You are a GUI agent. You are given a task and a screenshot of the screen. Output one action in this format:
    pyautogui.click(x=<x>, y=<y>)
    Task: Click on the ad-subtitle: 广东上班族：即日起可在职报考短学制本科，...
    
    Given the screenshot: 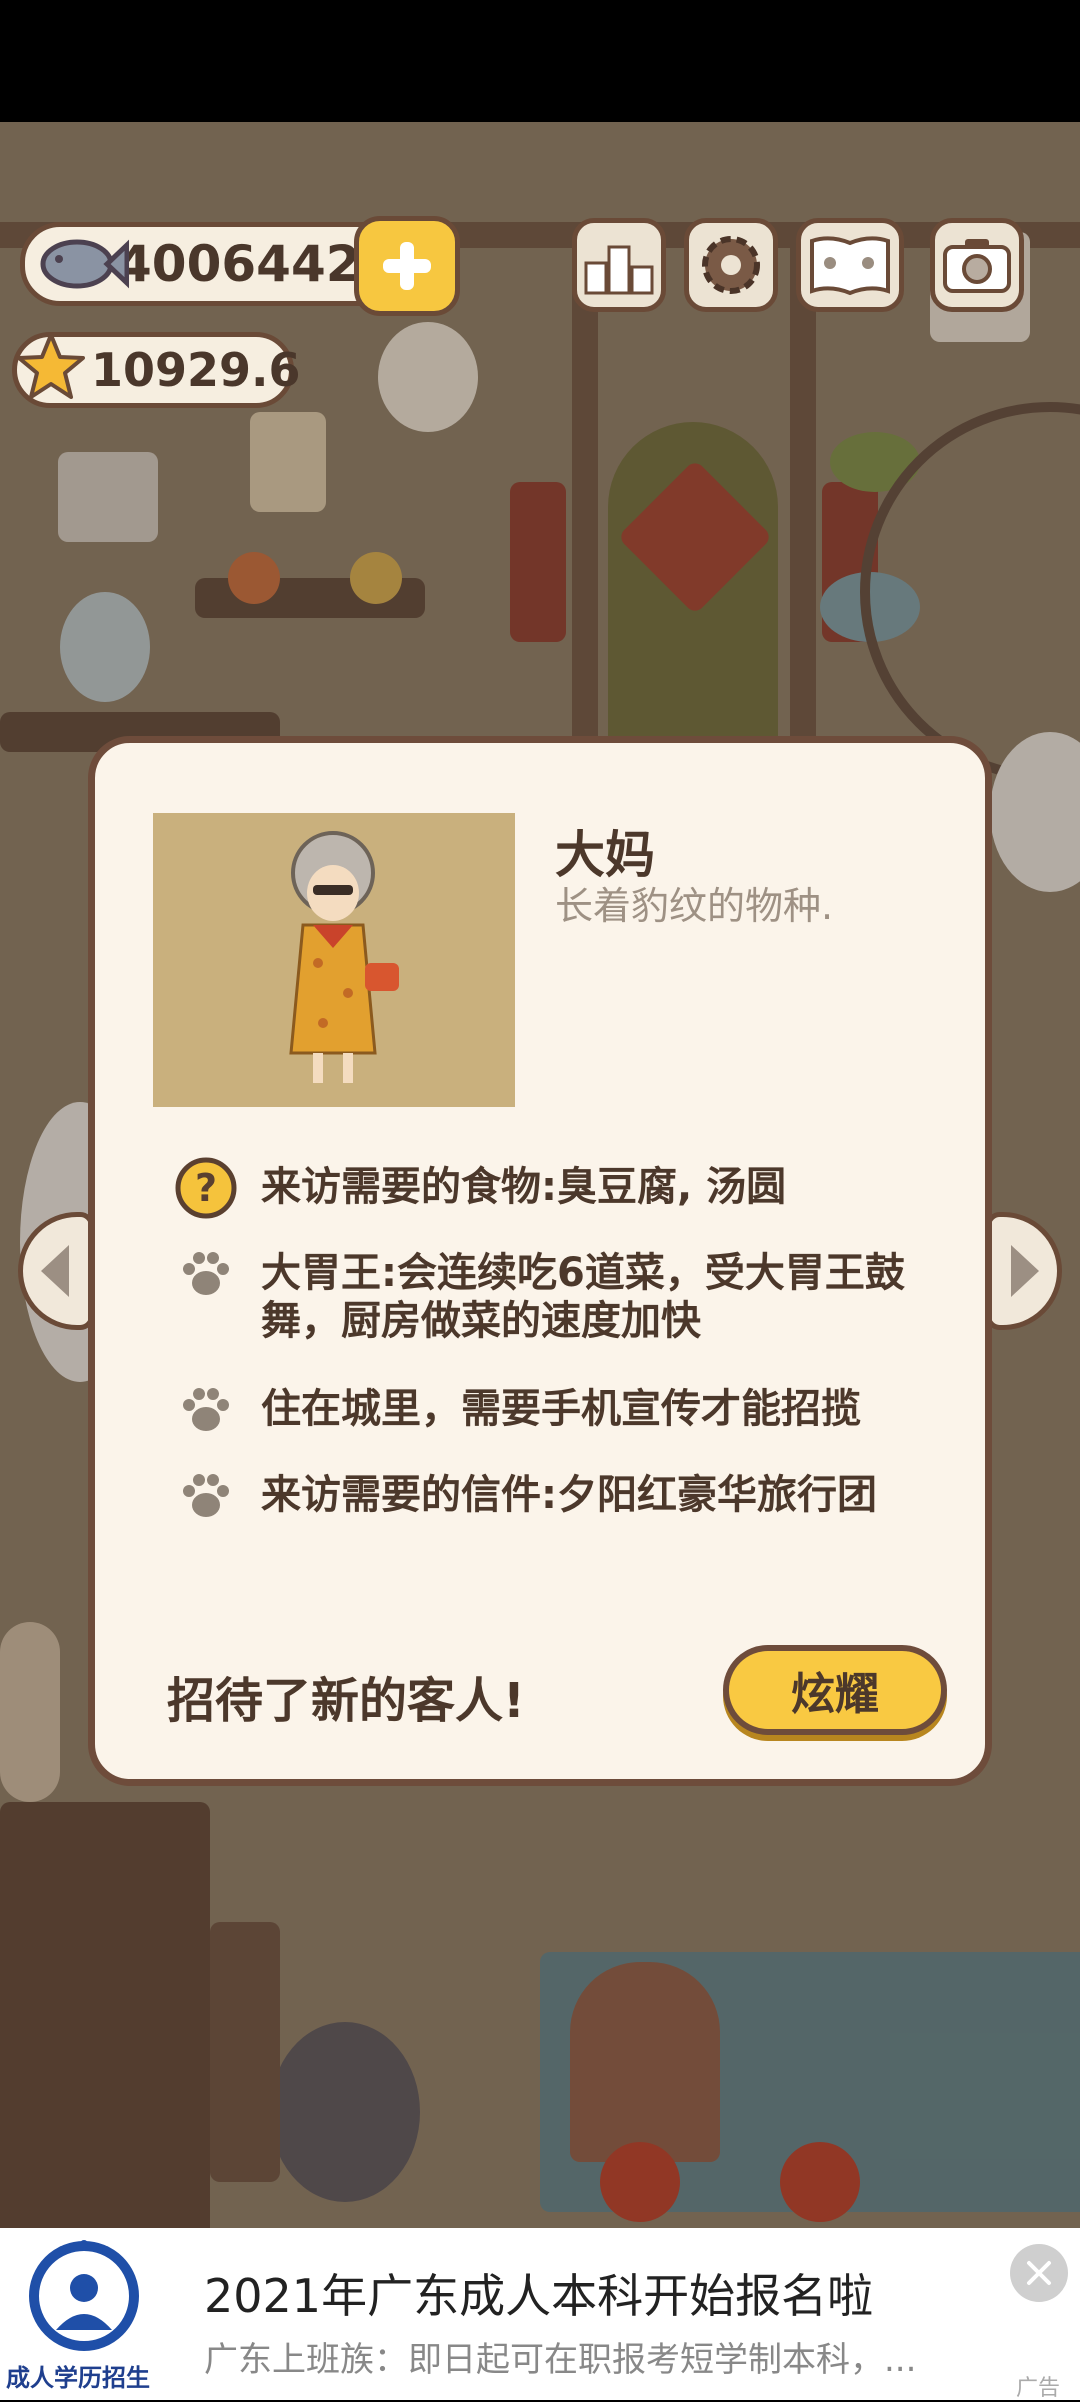 What is the action you would take?
    pyautogui.click(x=560, y=2360)
    